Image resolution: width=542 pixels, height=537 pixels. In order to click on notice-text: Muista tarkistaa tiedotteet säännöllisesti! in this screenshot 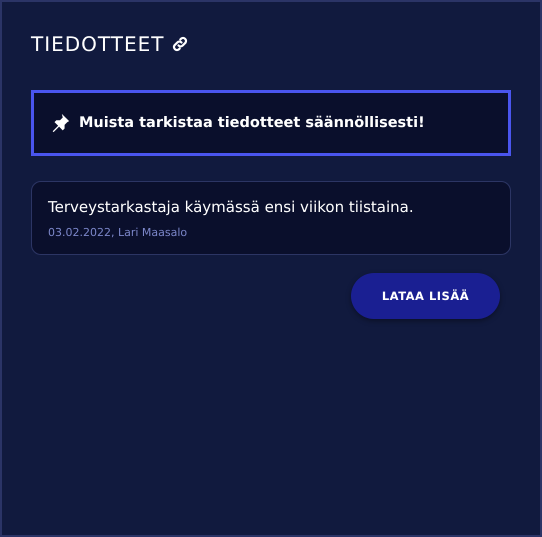, I will do `click(252, 123)`.